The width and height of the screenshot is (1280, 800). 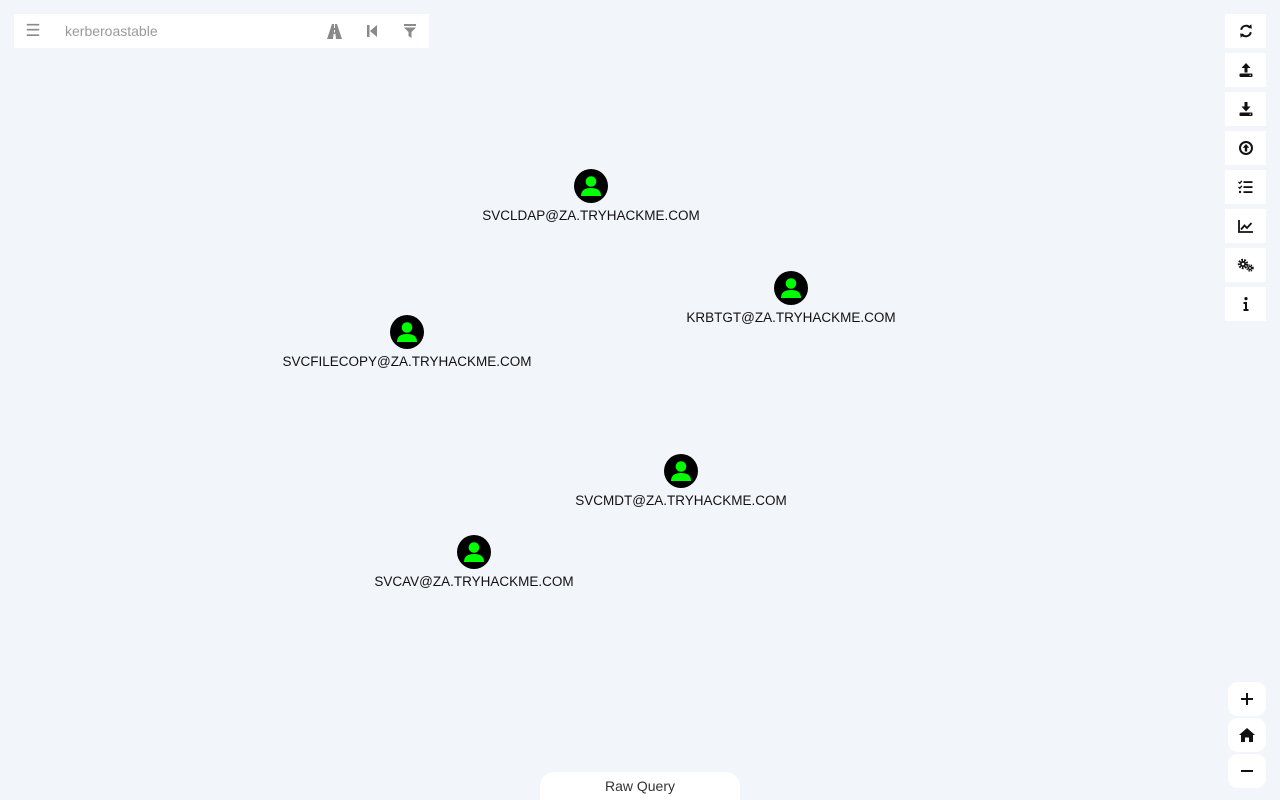 What do you see at coordinates (334, 31) in the screenshot?
I see `pathfinding-road-icon` at bounding box center [334, 31].